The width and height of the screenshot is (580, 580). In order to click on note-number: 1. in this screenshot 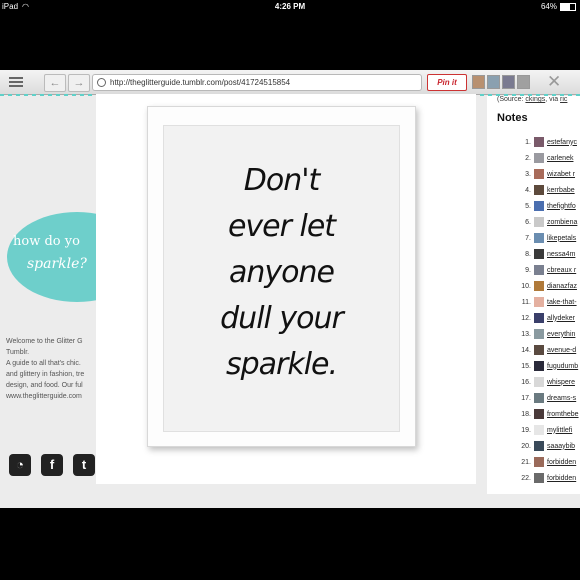, I will do `click(528, 142)`.